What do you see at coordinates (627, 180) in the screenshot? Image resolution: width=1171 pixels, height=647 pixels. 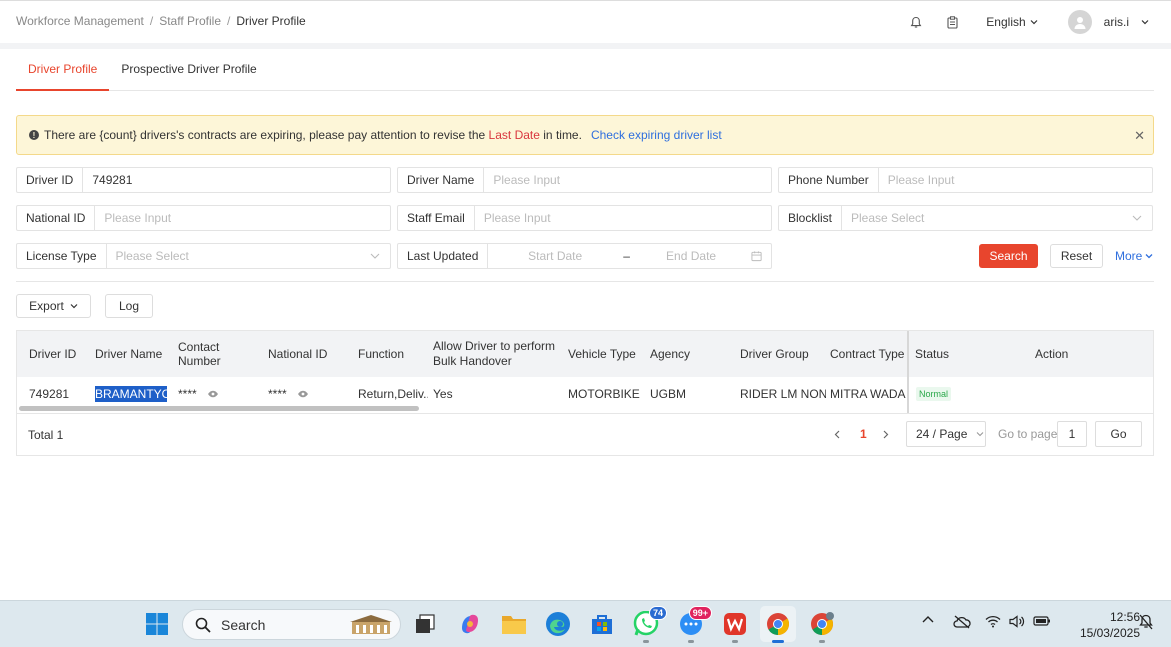 I see `driver-name-input: Please Input` at bounding box center [627, 180].